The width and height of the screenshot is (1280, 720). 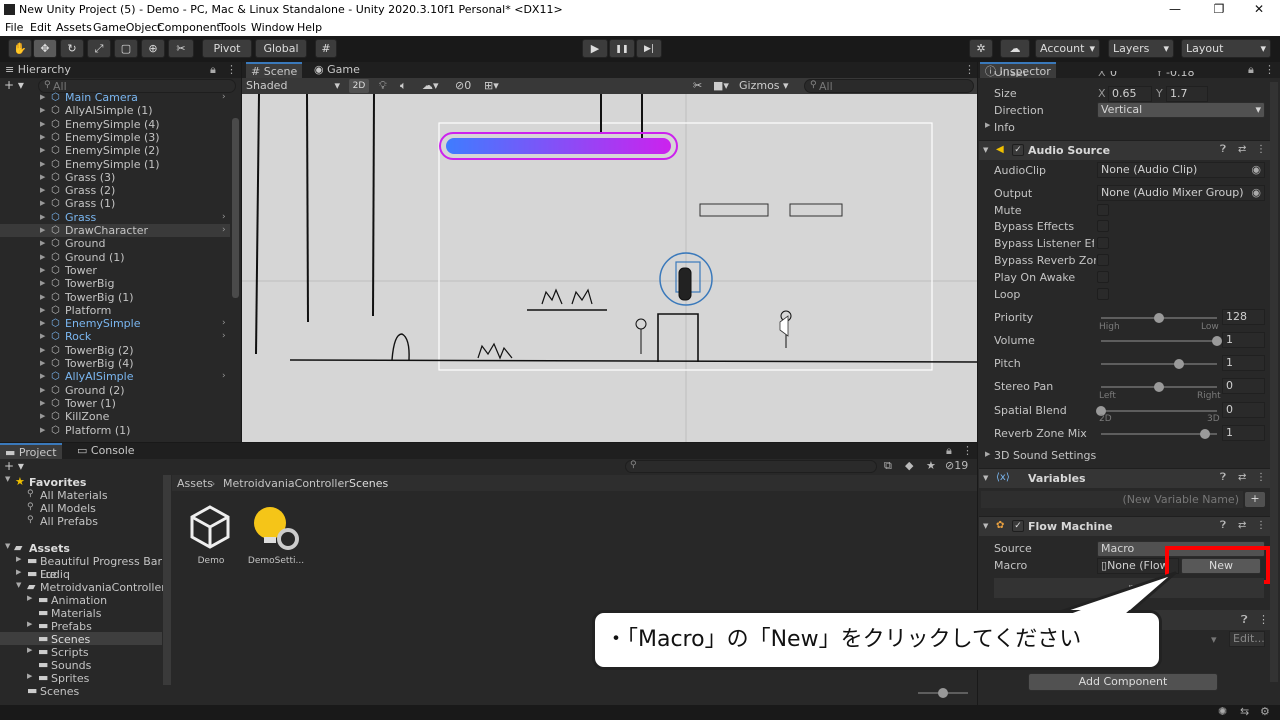 I want to click on flow-machine-header: ▼ ✿ ✓ Flow Machine ❓︎ ⇄ ⋮, so click(x=1124, y=526).